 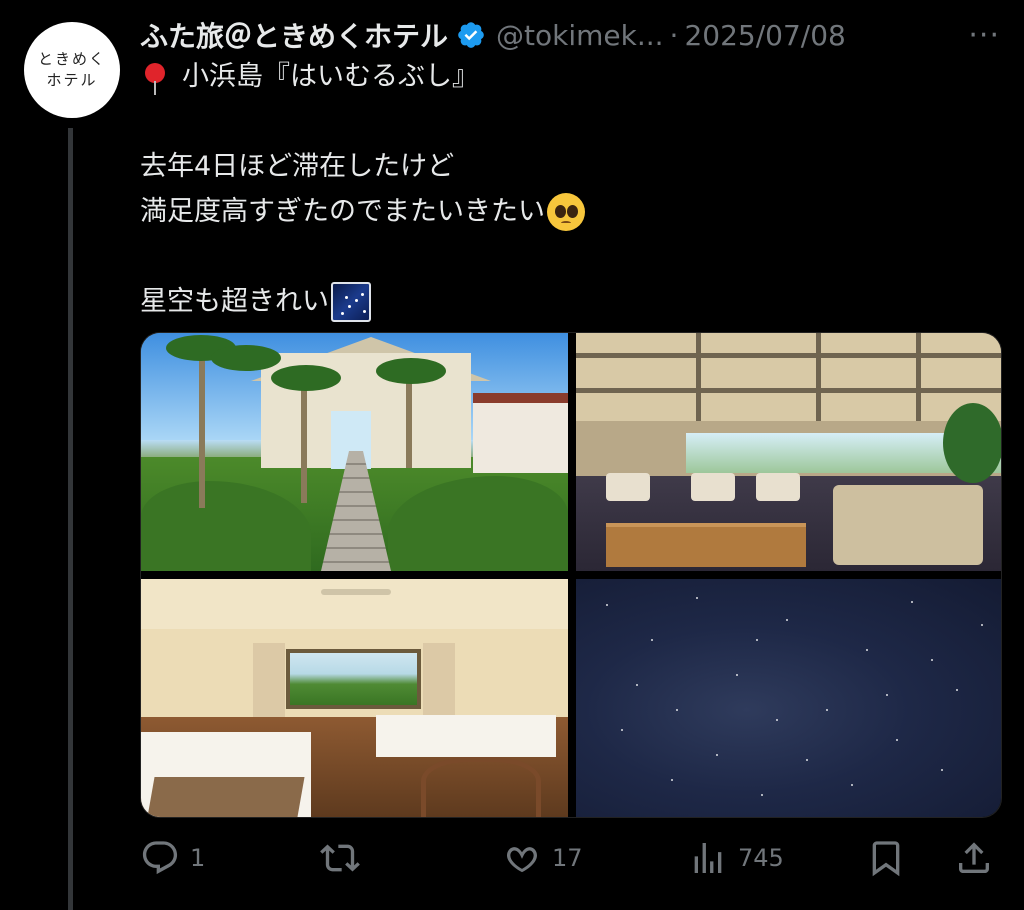 I want to click on round-pushpin-icon, so click(x=155, y=77).